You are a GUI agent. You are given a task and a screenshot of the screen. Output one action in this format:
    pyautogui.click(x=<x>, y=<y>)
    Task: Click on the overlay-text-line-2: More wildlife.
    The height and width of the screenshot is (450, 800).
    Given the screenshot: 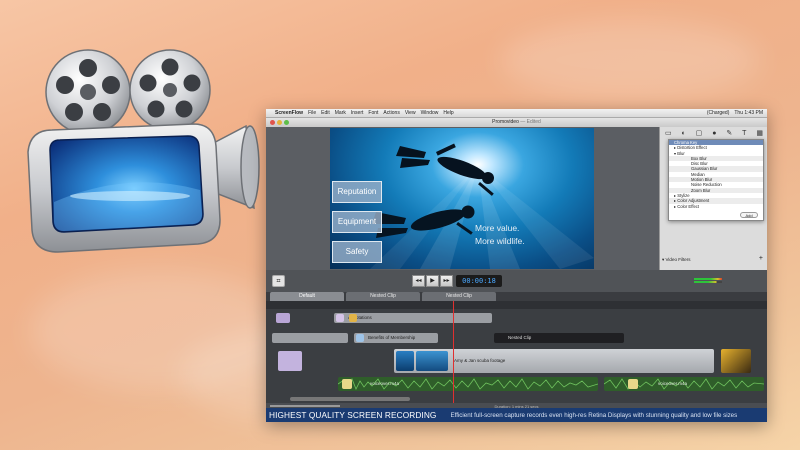 What is the action you would take?
    pyautogui.click(x=500, y=241)
    